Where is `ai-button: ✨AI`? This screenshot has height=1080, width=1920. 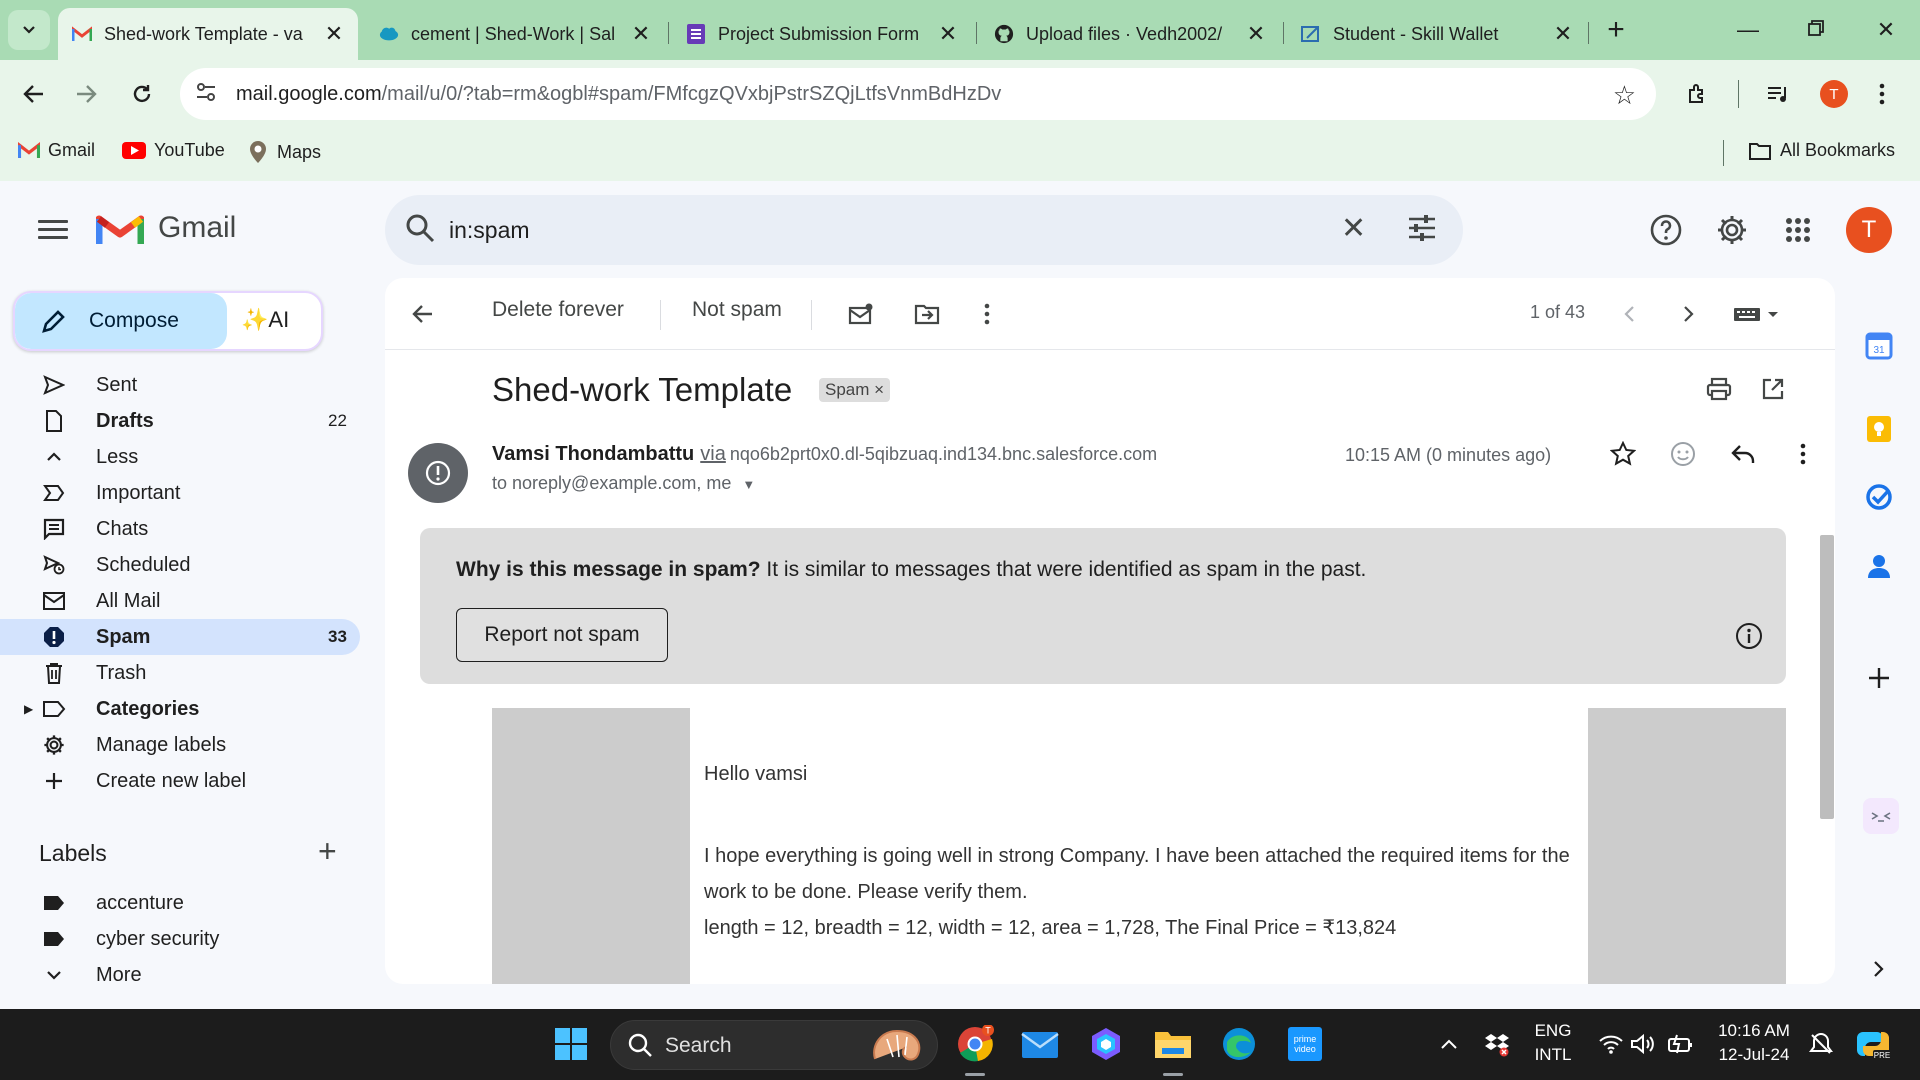 ai-button: ✨AI is located at coordinates (265, 320).